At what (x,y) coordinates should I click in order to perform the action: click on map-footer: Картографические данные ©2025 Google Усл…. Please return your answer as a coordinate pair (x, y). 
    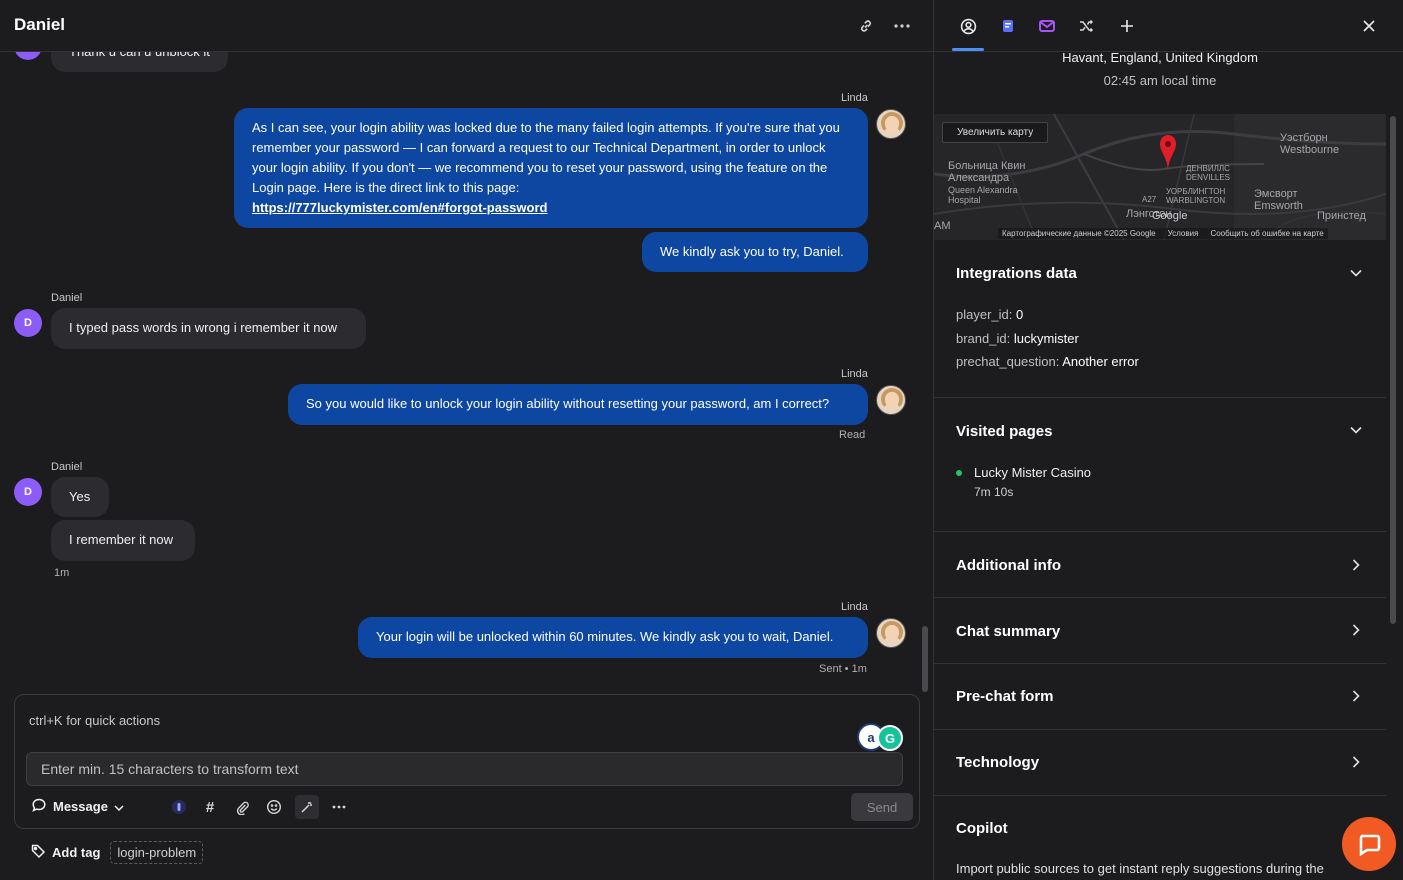
    Looking at the image, I should click on (1163, 233).